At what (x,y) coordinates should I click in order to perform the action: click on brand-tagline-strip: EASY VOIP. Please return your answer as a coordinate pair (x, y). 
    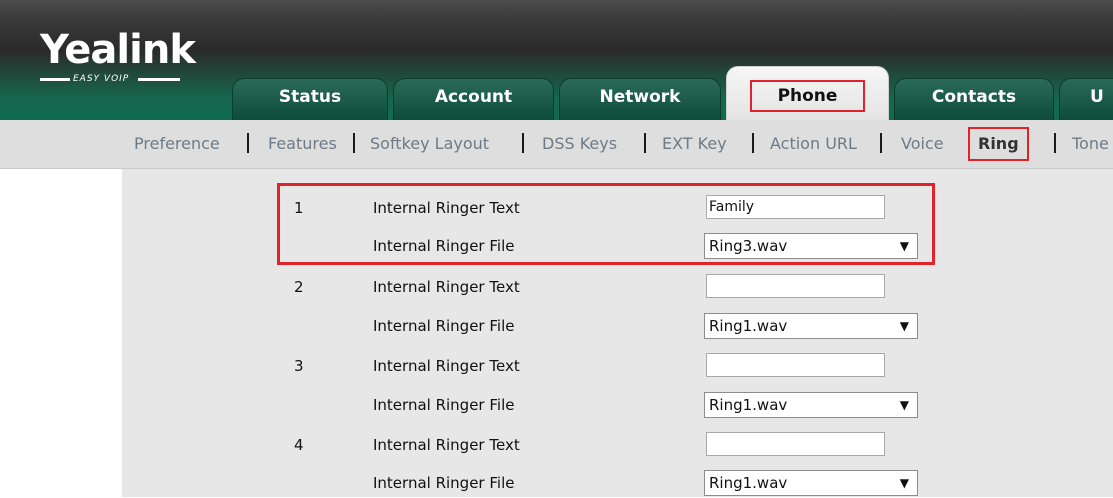
    Looking at the image, I should click on (115, 79).